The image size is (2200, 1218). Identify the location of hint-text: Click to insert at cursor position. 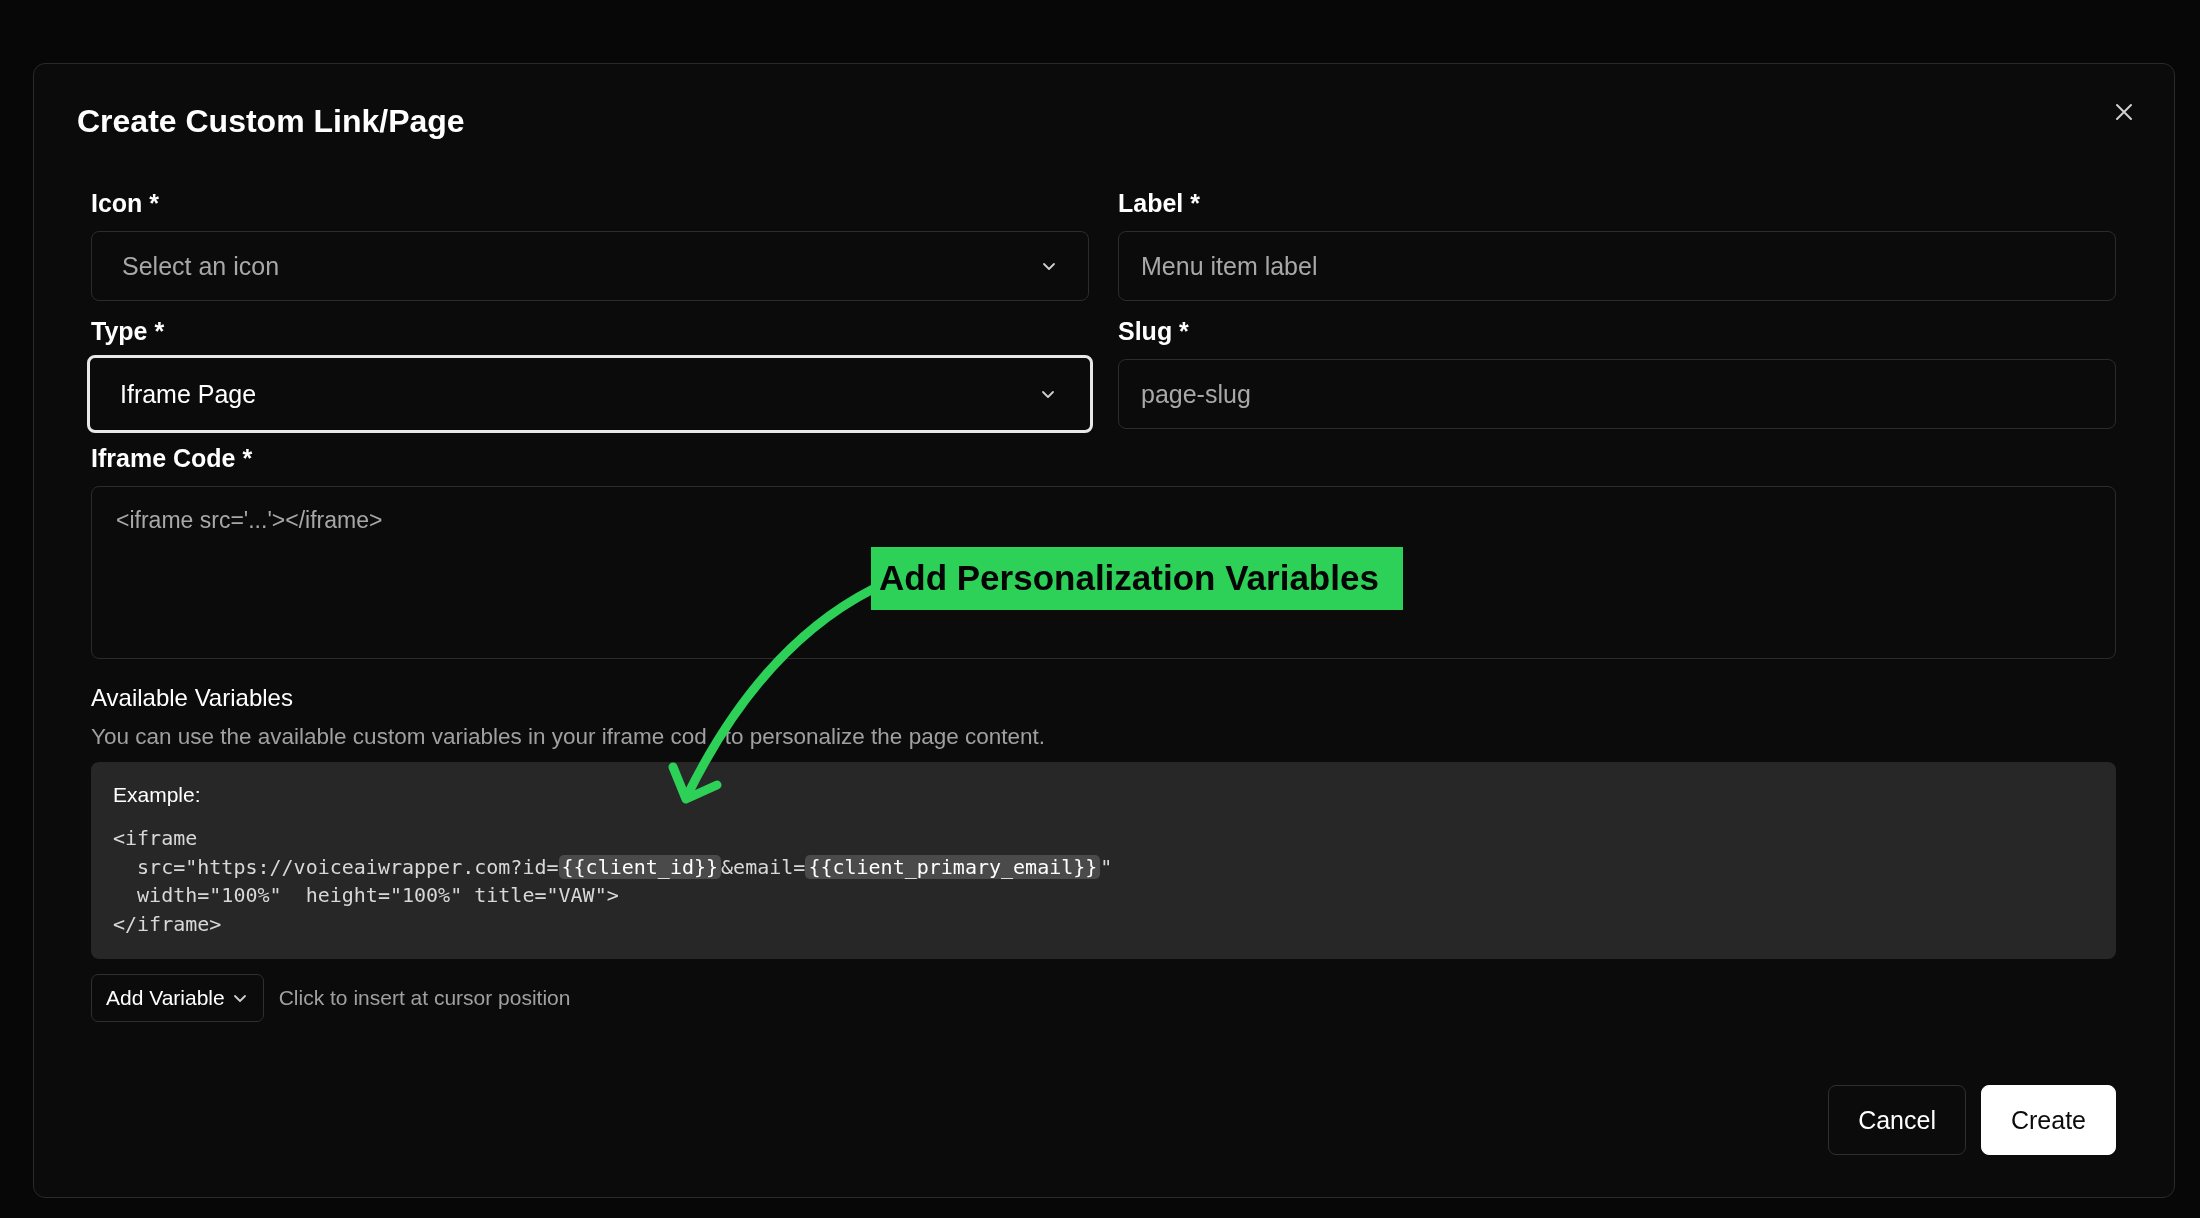
(424, 998).